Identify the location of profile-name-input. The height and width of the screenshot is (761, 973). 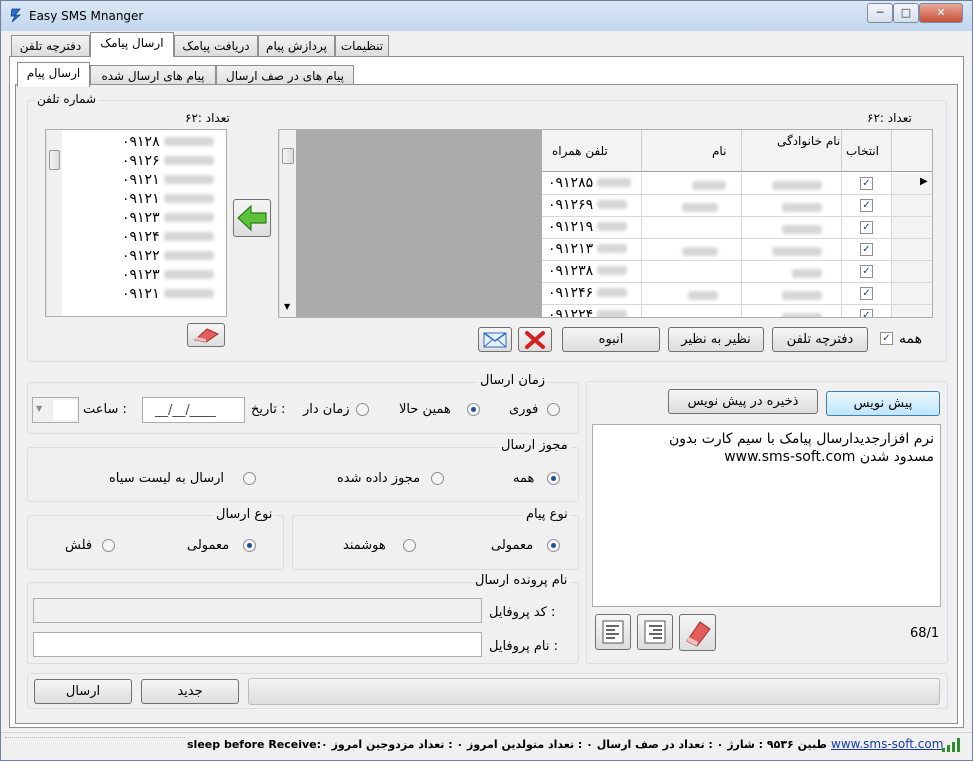
(257, 644).